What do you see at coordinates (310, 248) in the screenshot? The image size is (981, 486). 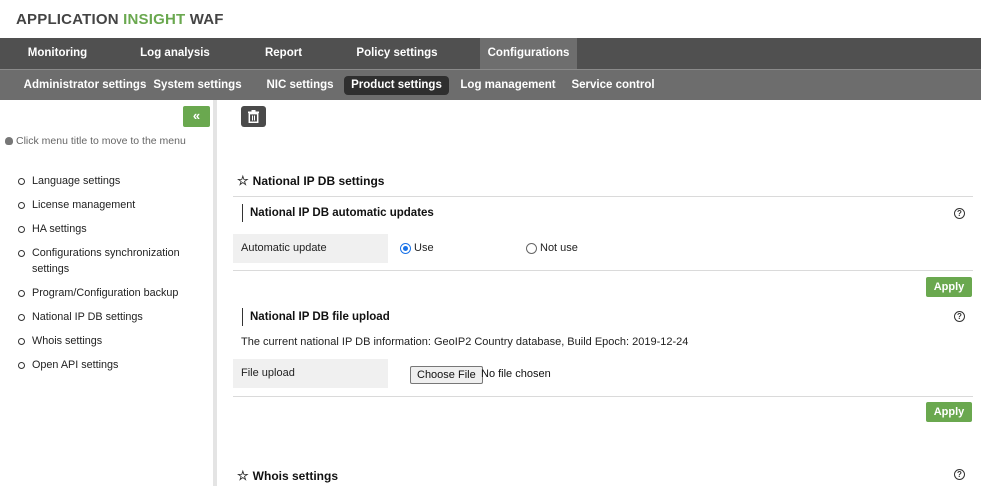 I see `auto-update-label: Automatic update` at bounding box center [310, 248].